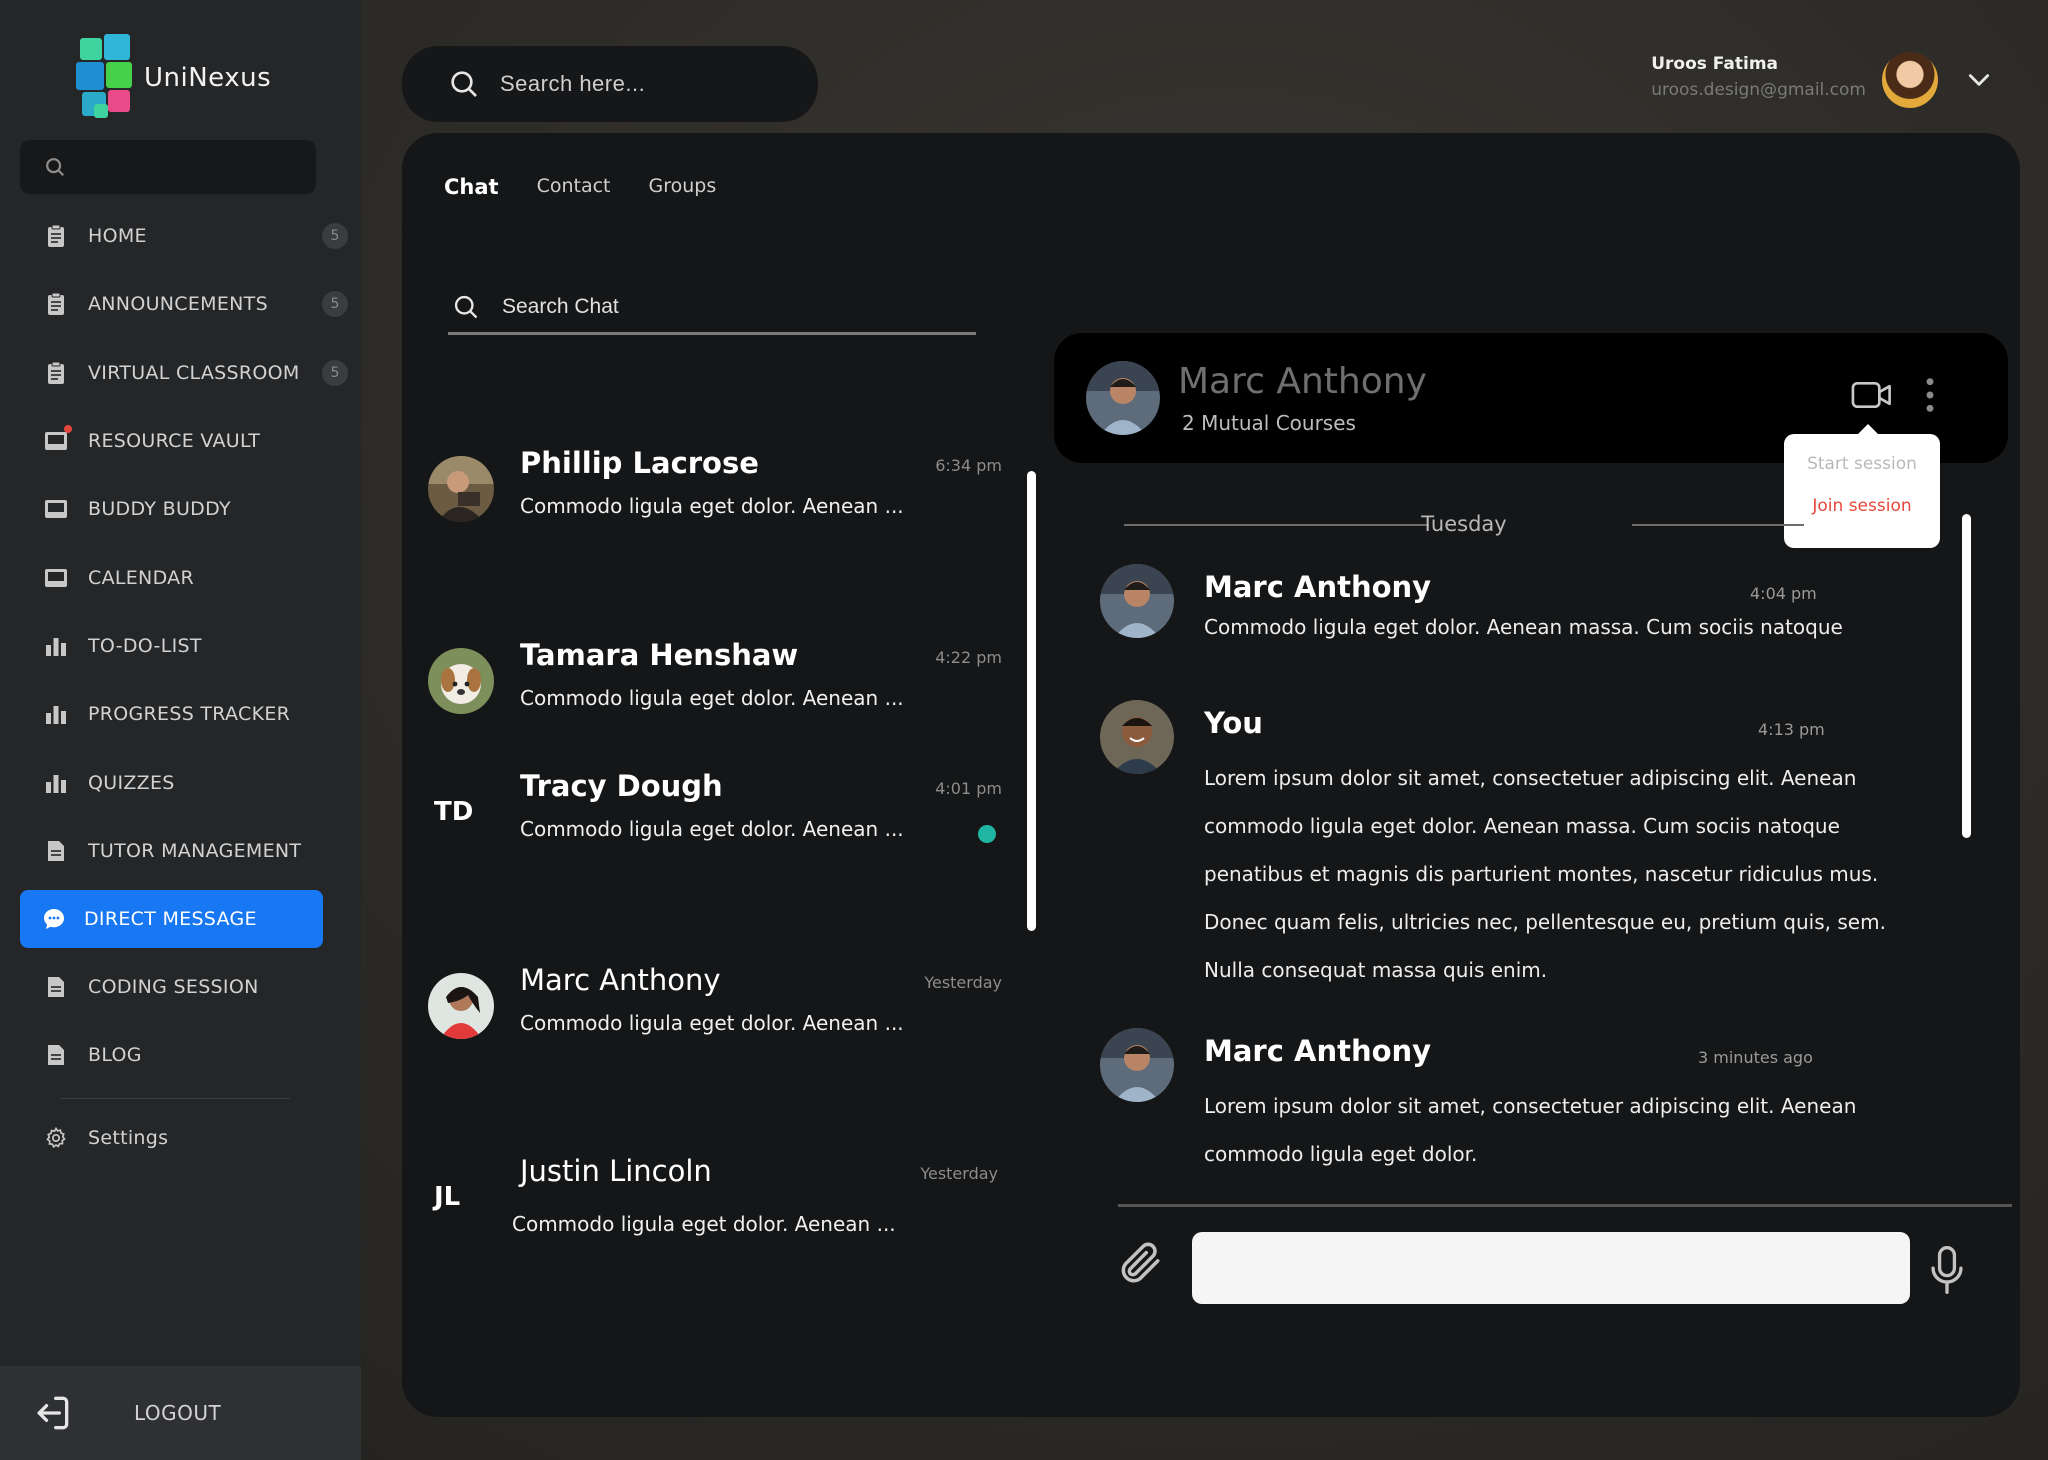  I want to click on sidebar-item-label: RESOURCE VAULT, so click(174, 441).